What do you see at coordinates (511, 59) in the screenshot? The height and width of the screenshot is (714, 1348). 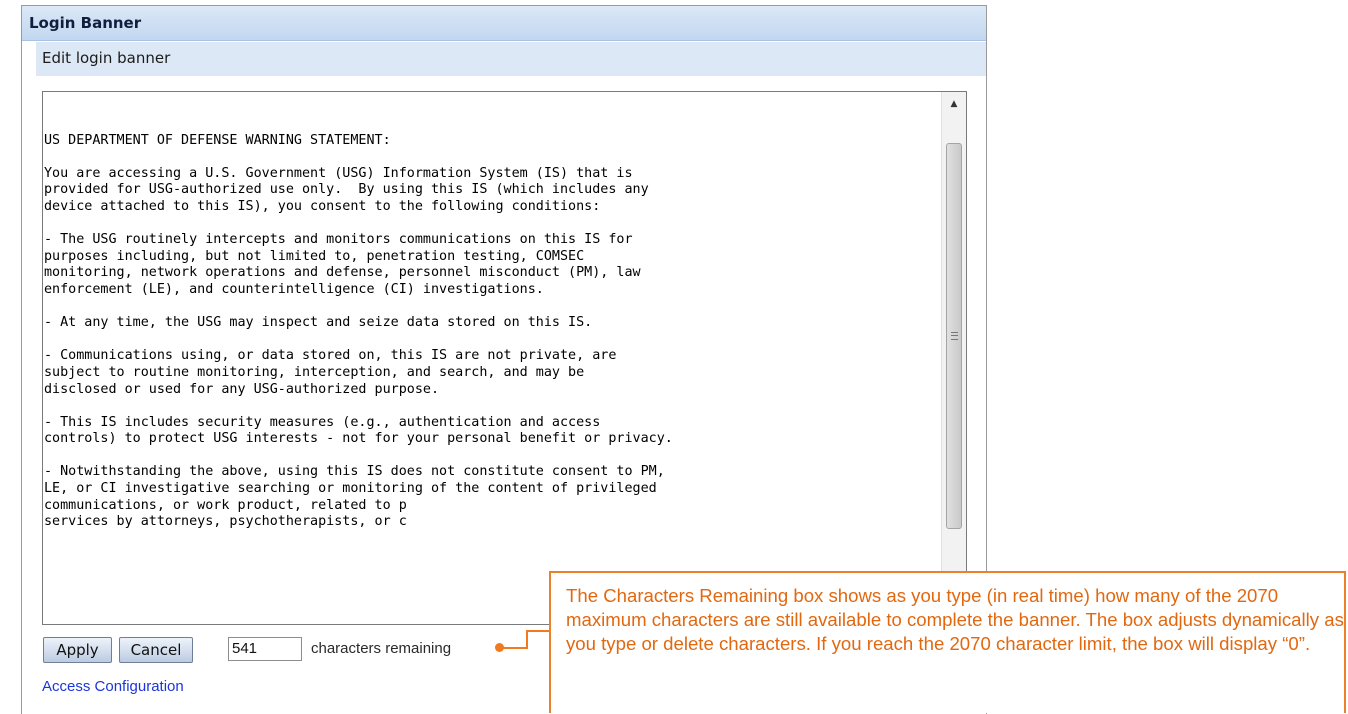 I see `panel-subtitle: Edit login banner` at bounding box center [511, 59].